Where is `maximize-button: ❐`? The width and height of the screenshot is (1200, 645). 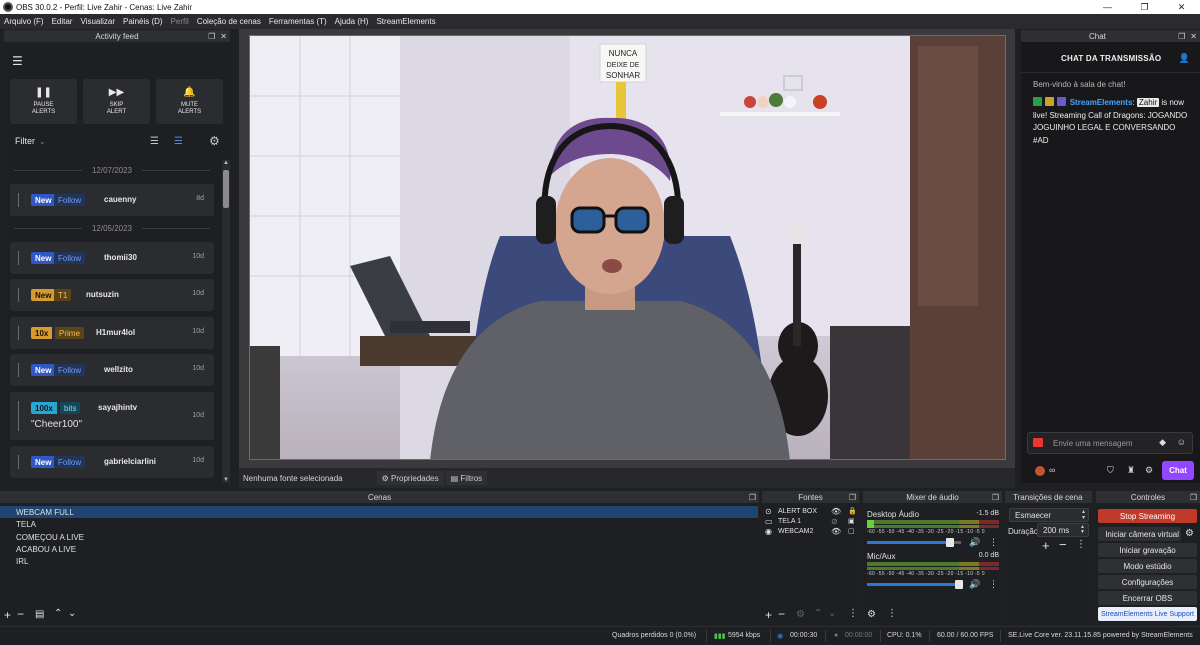 maximize-button: ❐ is located at coordinates (1144, 7).